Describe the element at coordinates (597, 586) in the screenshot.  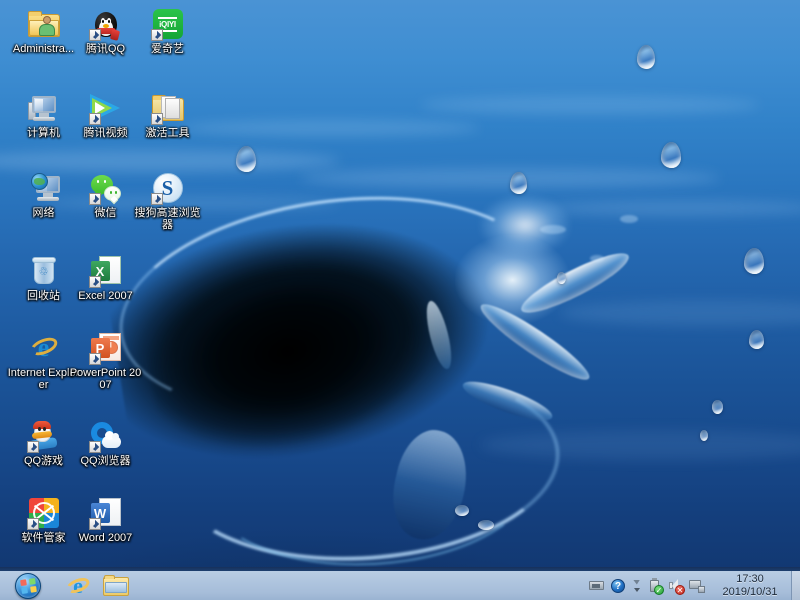
I see `device-monitor-icon` at that location.